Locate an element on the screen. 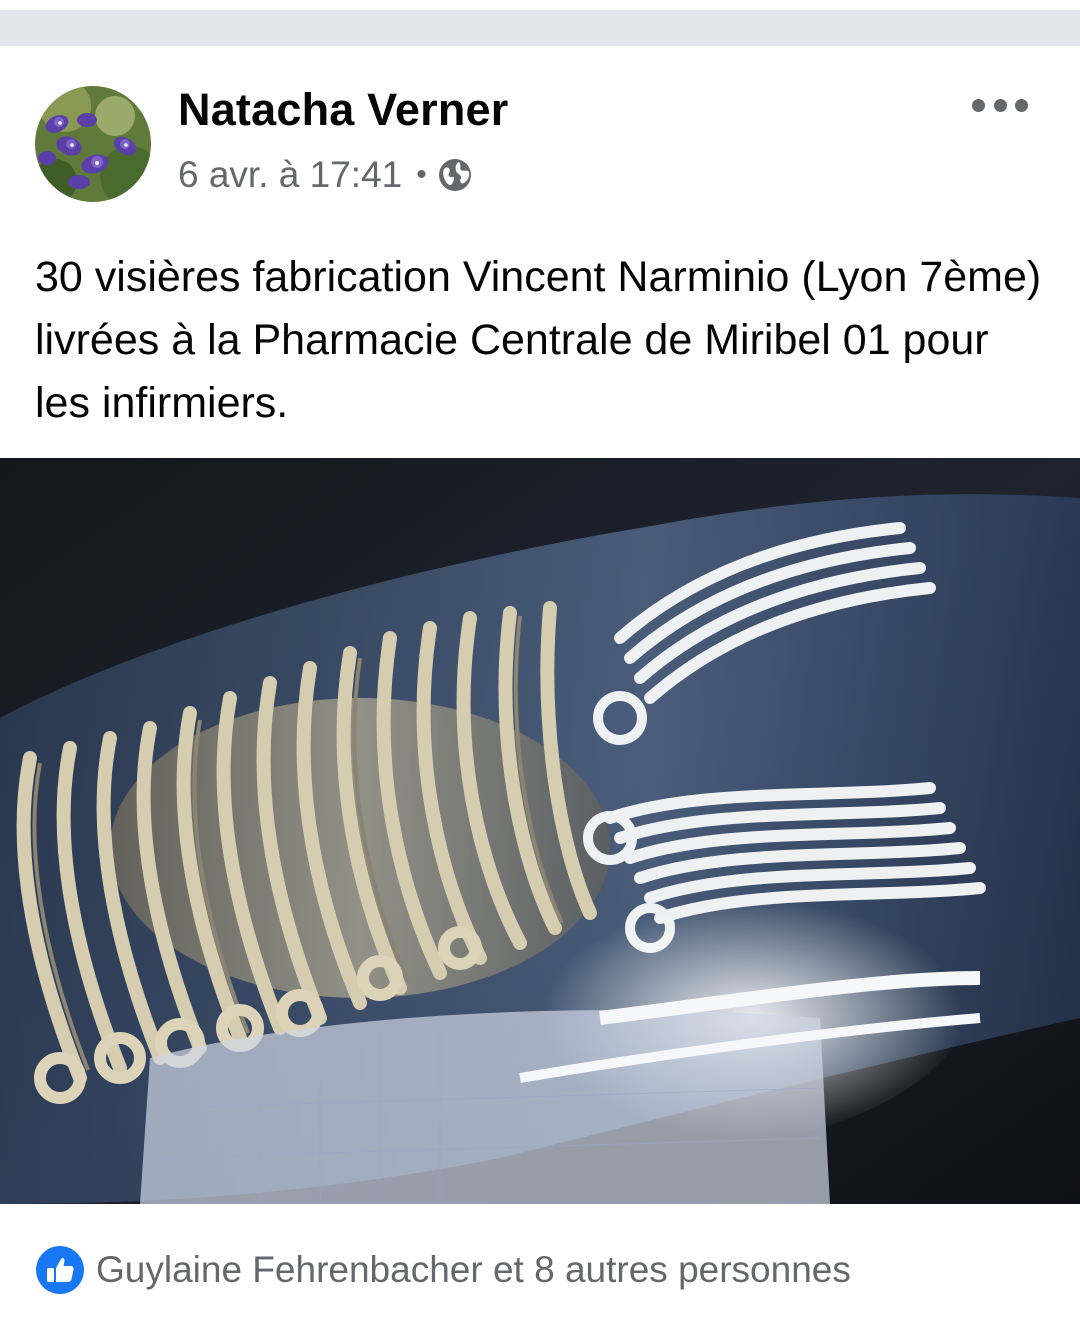 The height and width of the screenshot is (1329, 1080). author-avatar is located at coordinates (93, 144).